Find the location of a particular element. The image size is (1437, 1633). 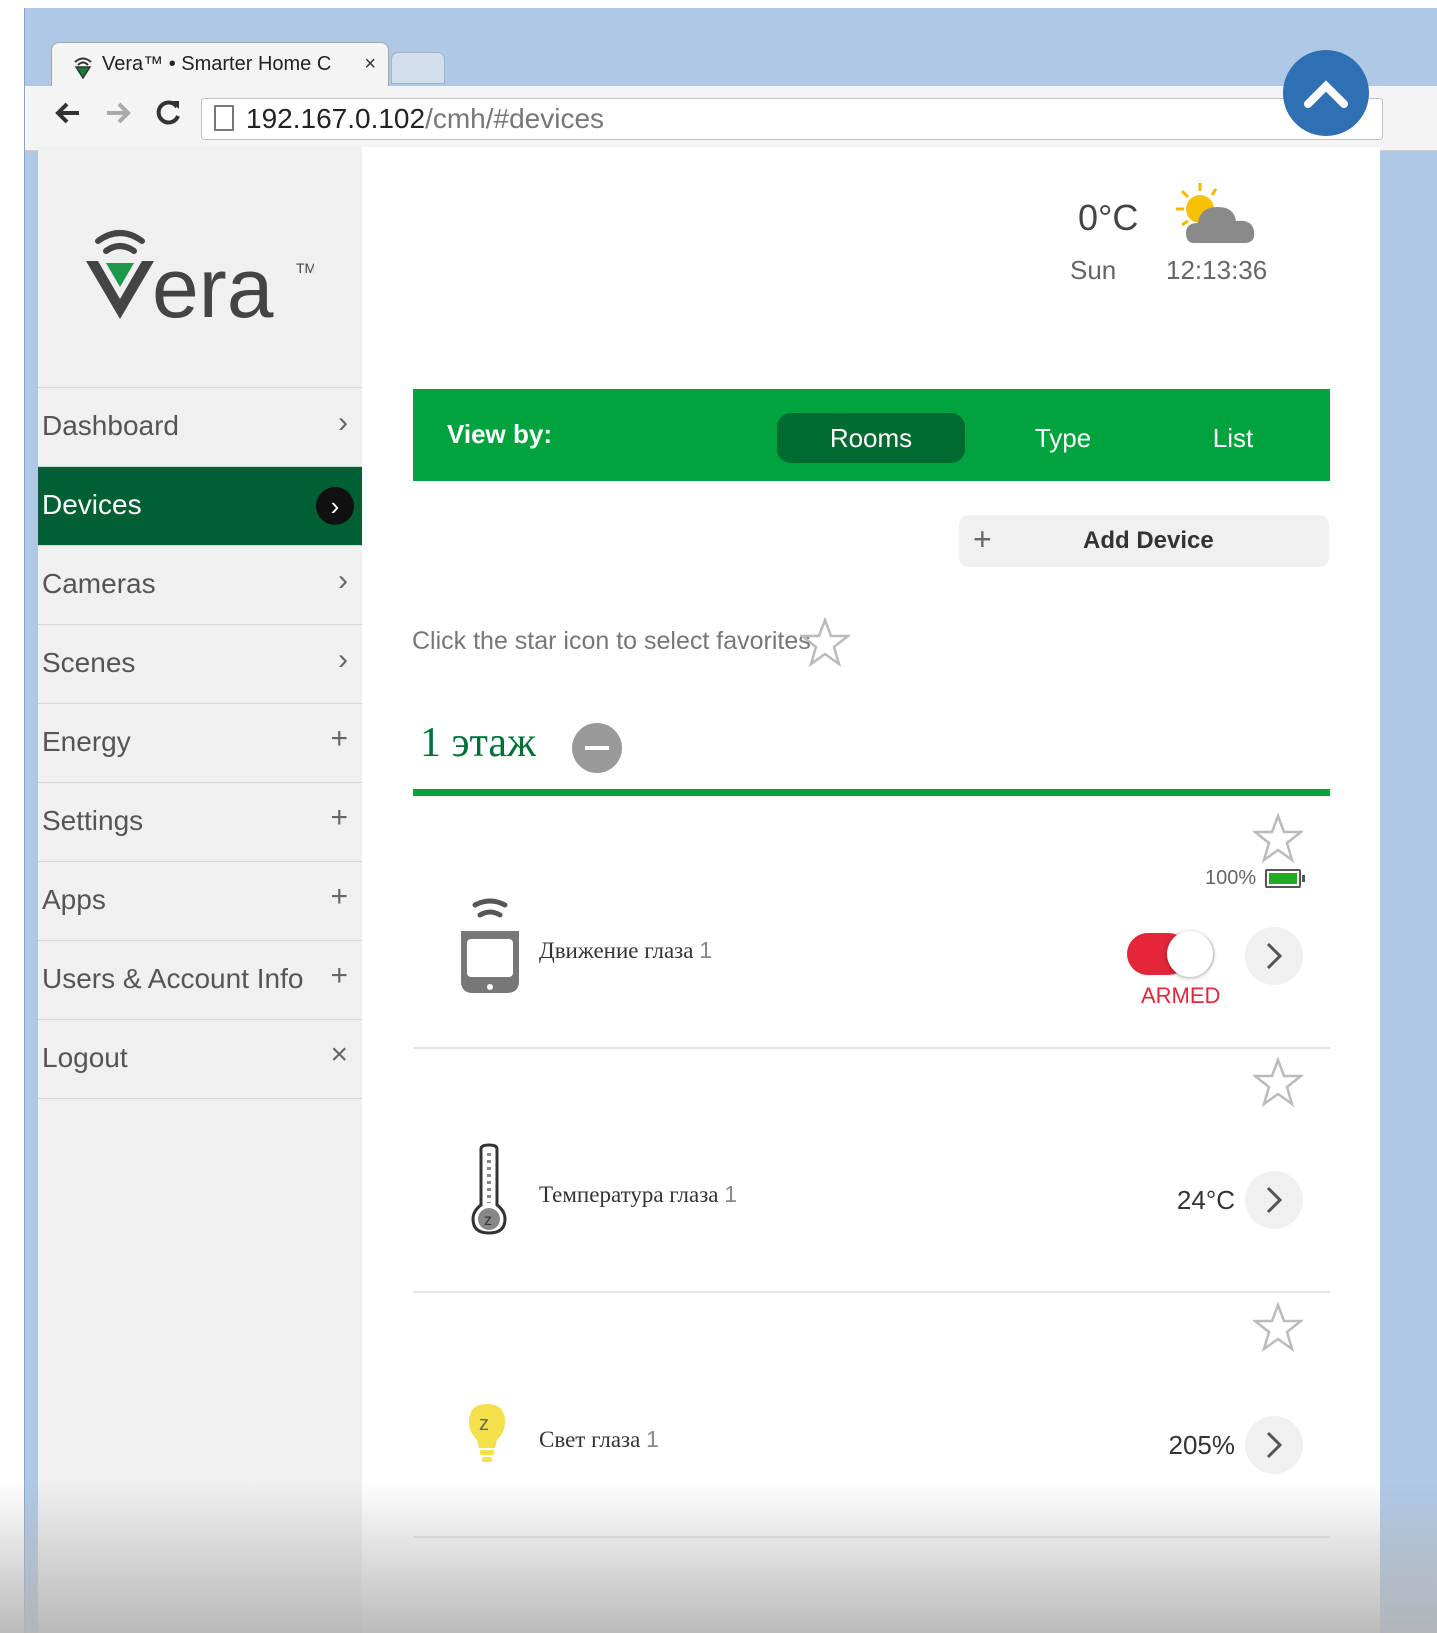

vera-favicon-icon is located at coordinates (83, 70).